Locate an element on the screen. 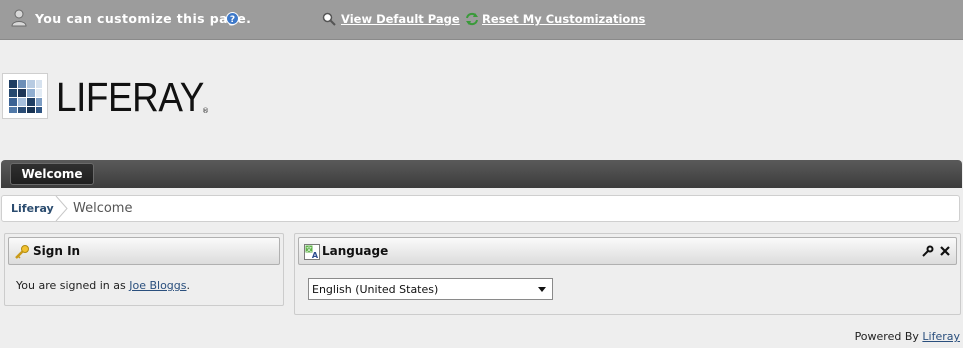 This screenshot has height=348, width=963. powered-by-link: Liferay is located at coordinates (941, 336).